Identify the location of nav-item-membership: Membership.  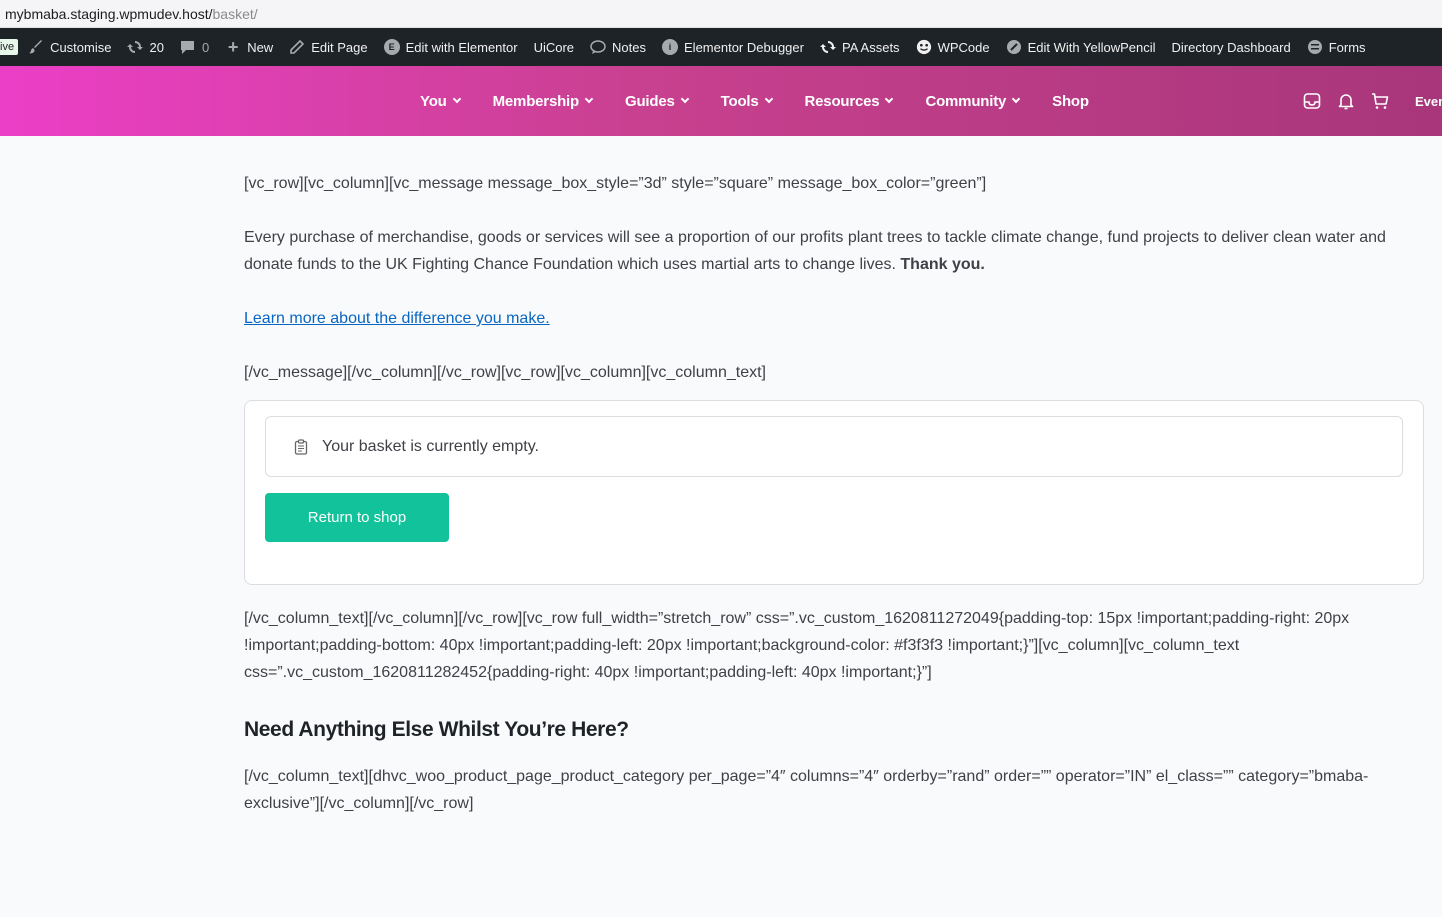
(543, 101).